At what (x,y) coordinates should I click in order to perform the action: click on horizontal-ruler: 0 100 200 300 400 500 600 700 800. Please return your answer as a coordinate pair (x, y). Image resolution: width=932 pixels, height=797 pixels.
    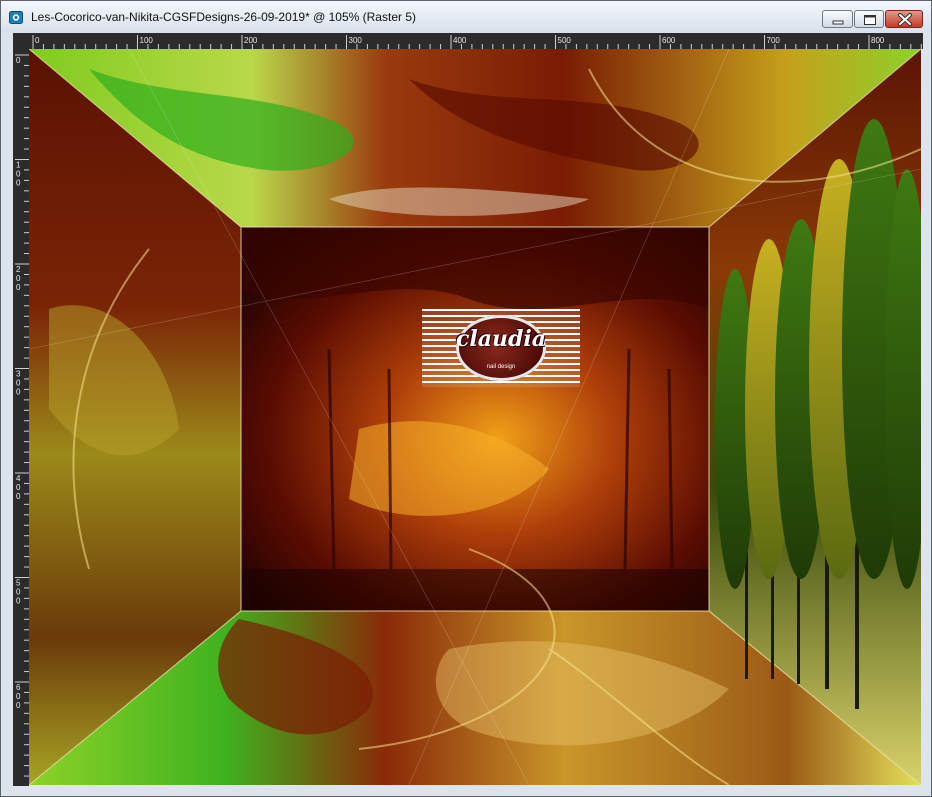
    Looking at the image, I should click on (468, 41).